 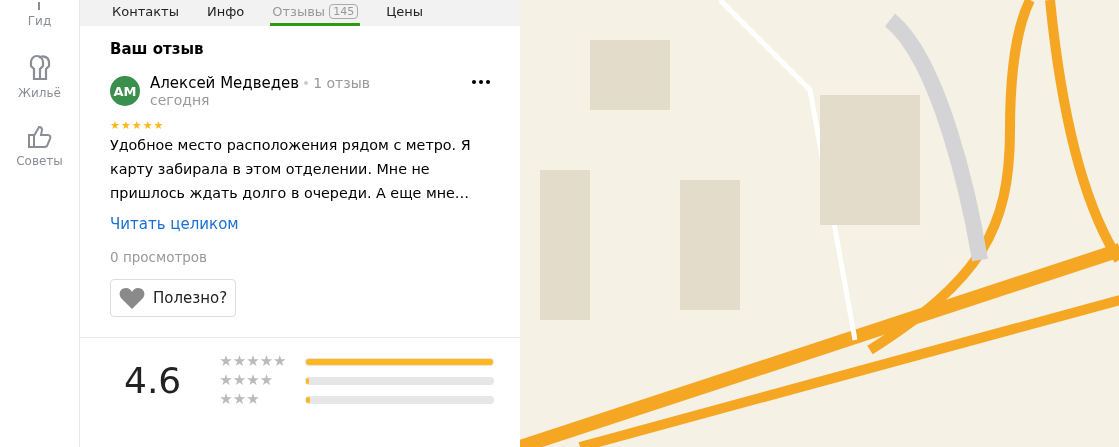 What do you see at coordinates (306, 83) in the screenshot?
I see `separator-dot` at bounding box center [306, 83].